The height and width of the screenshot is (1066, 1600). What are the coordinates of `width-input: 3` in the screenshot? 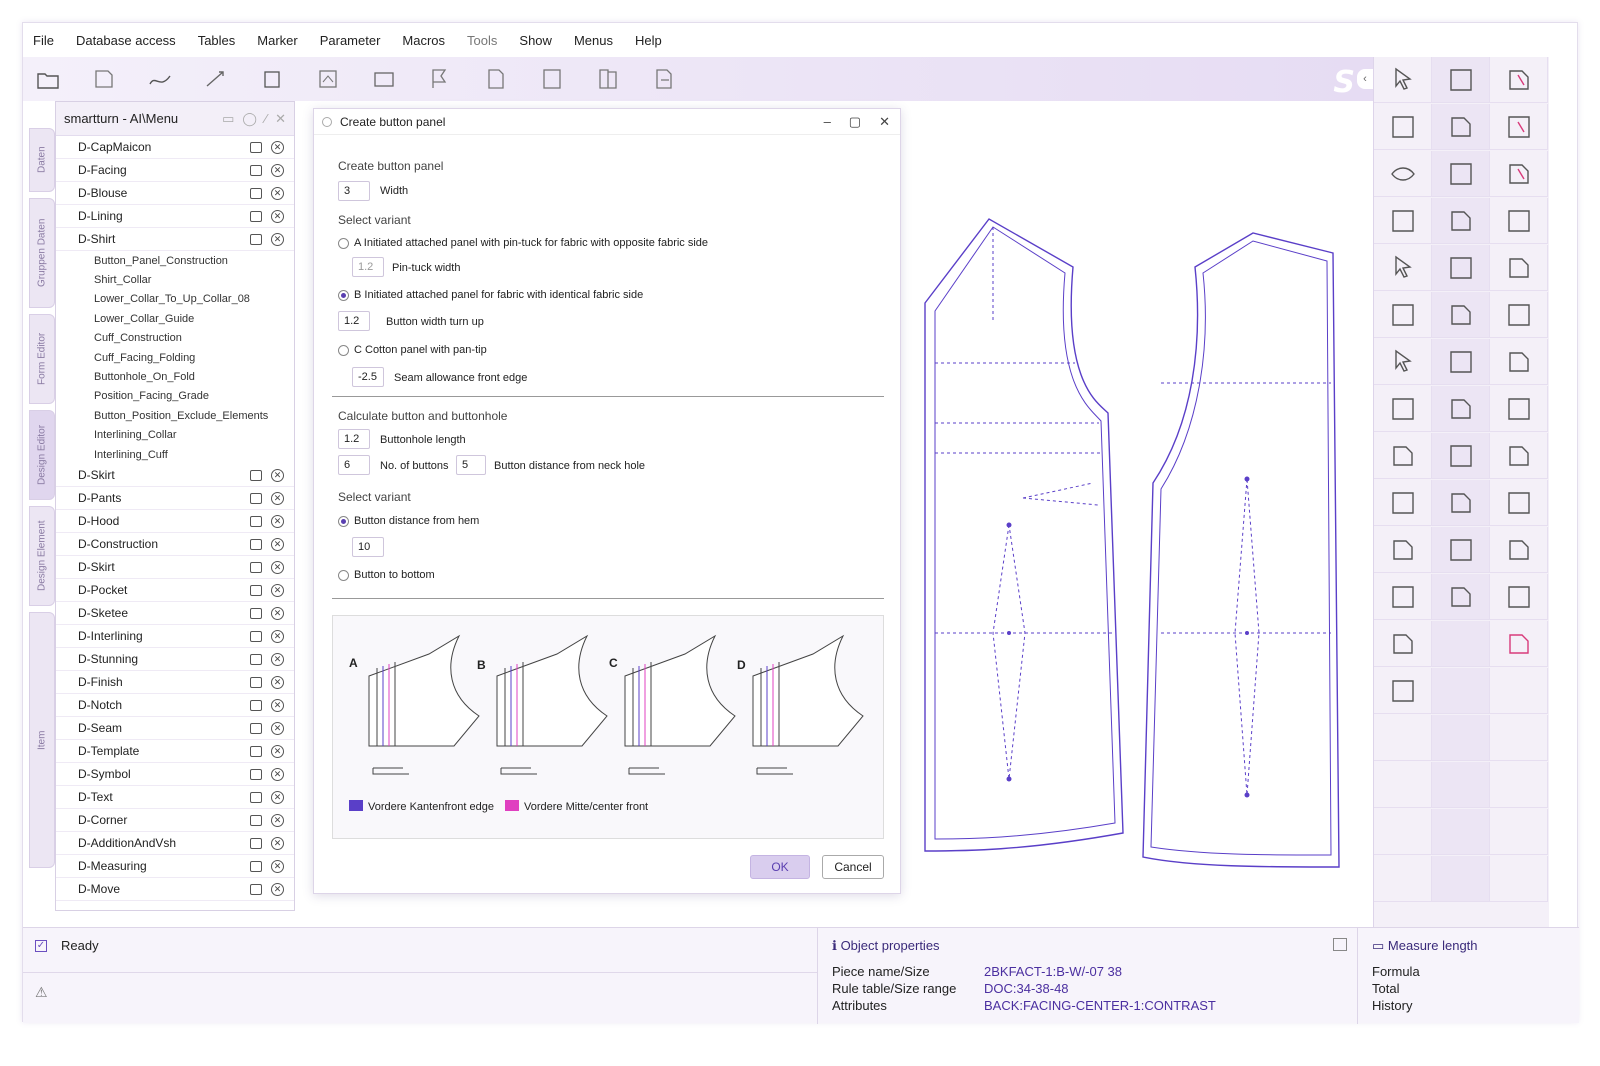 It's located at (354, 191).